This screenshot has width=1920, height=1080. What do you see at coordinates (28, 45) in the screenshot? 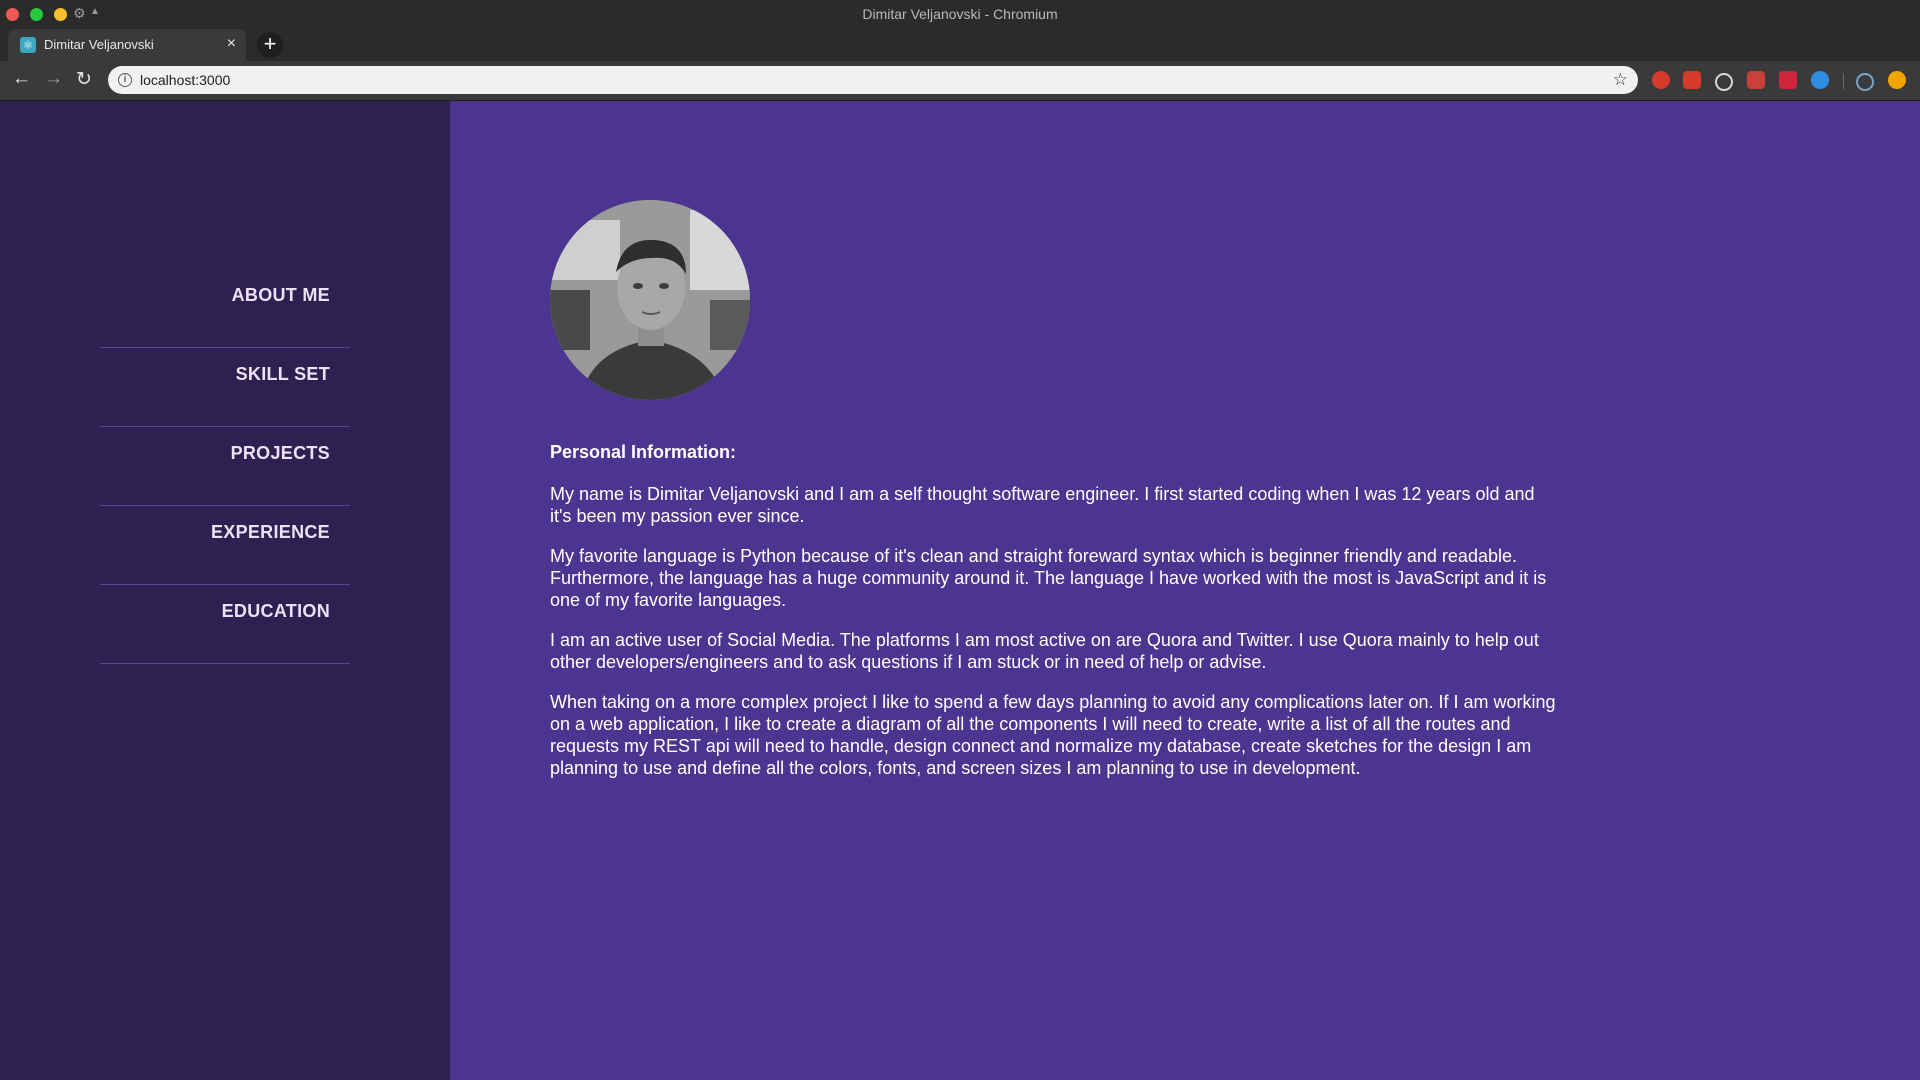
I see `react-favicon-icon: ⚛` at bounding box center [28, 45].